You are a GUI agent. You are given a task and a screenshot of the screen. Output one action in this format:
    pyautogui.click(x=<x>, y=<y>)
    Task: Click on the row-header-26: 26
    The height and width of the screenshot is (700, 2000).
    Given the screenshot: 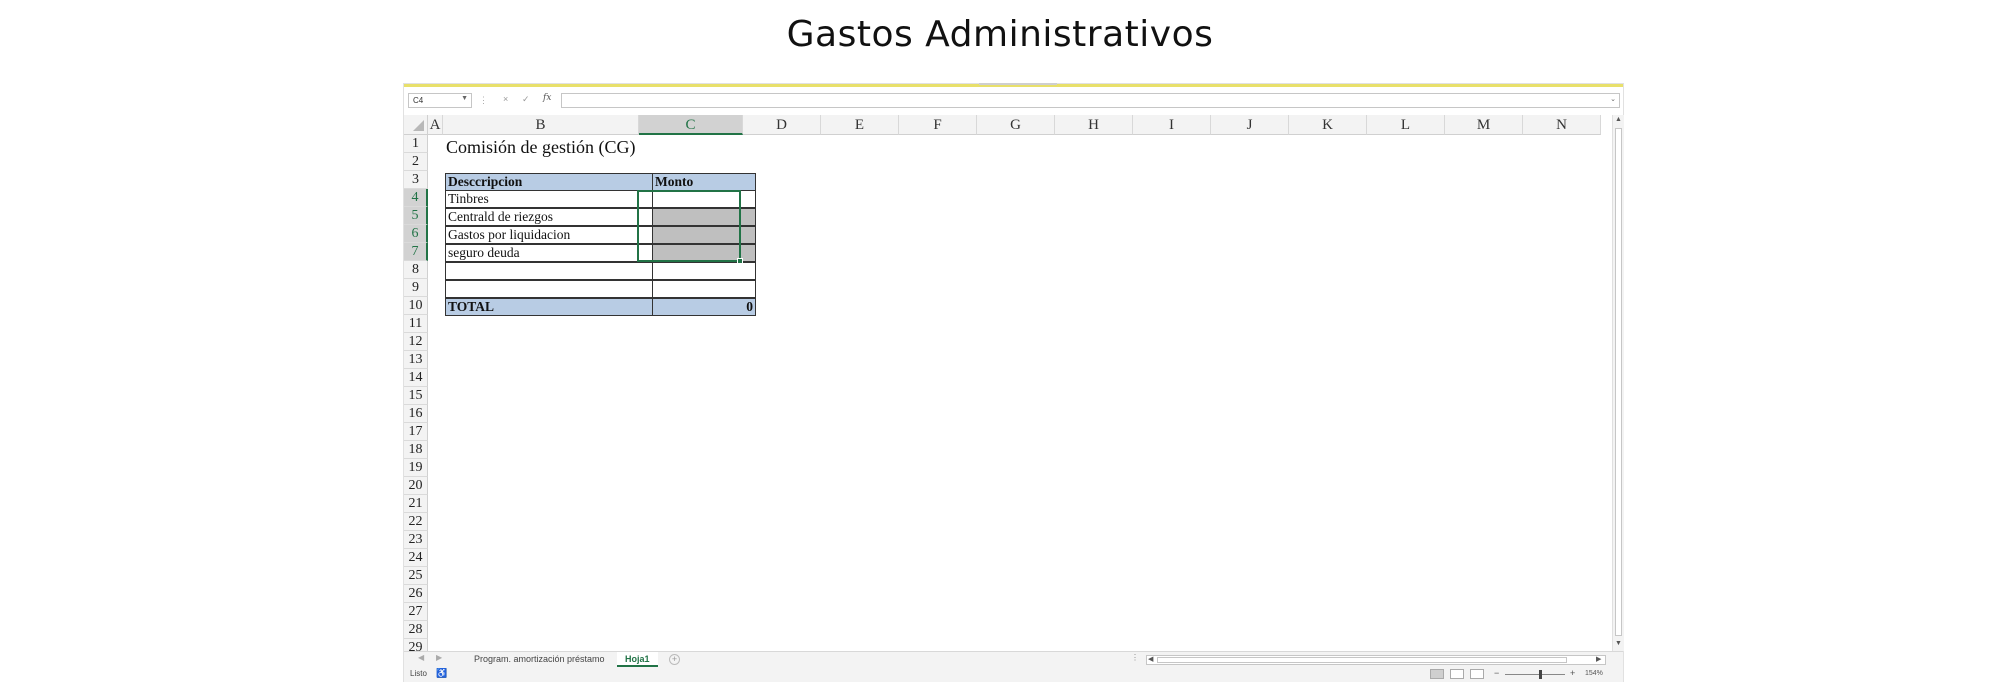 What is the action you would take?
    pyautogui.click(x=416, y=594)
    